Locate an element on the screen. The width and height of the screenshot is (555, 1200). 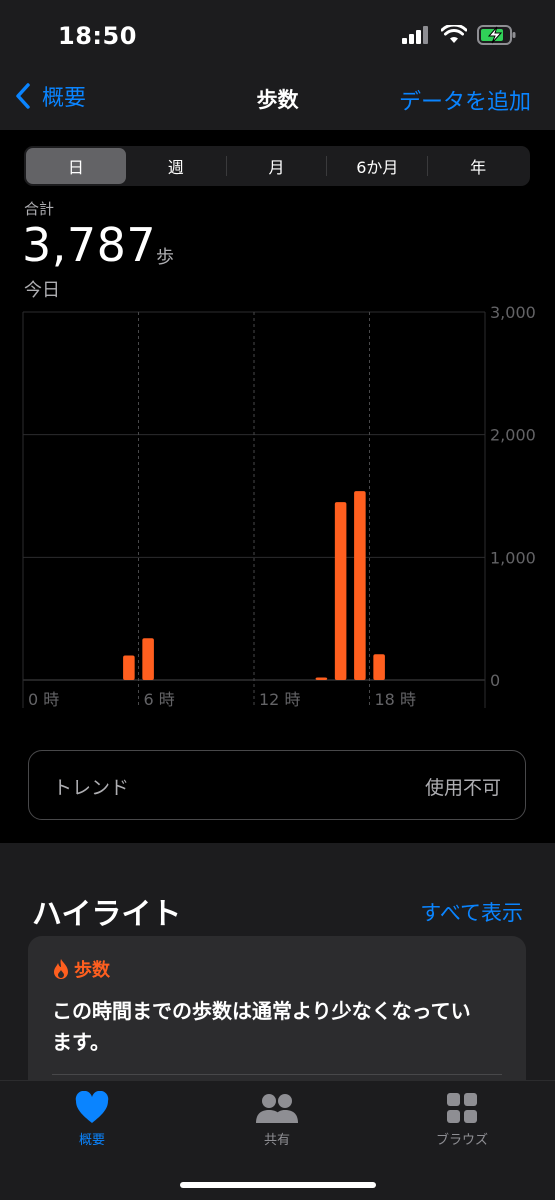
highlight-divider is located at coordinates (277, 1074).